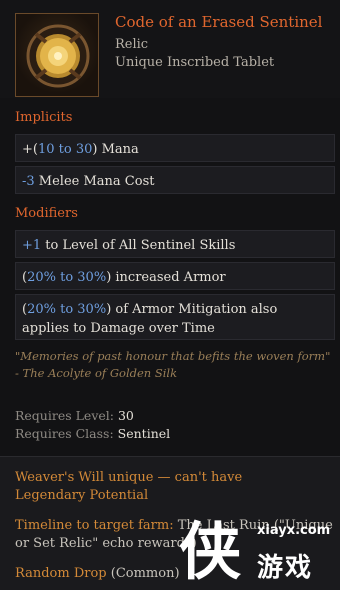  I want to click on requires-class-value: Sentinel, so click(144, 433).